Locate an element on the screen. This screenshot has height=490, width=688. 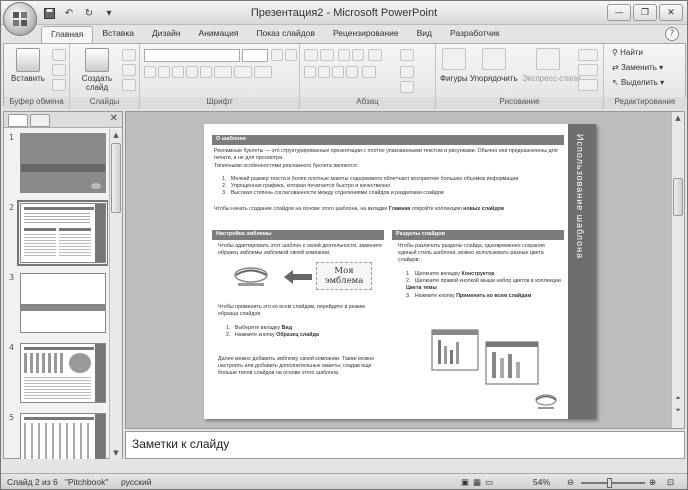
tab-view: Вид is located at coordinates (424, 34).